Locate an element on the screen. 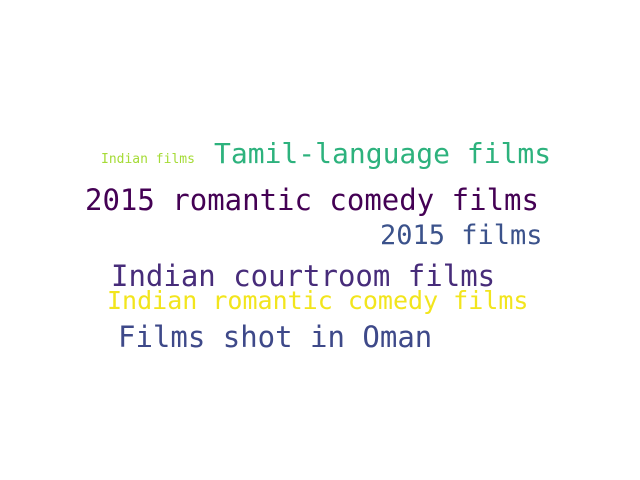 This screenshot has width=640, height=480. word-2015-romantic-comedy-films: 2015 romantic comedy films is located at coordinates (312, 200).